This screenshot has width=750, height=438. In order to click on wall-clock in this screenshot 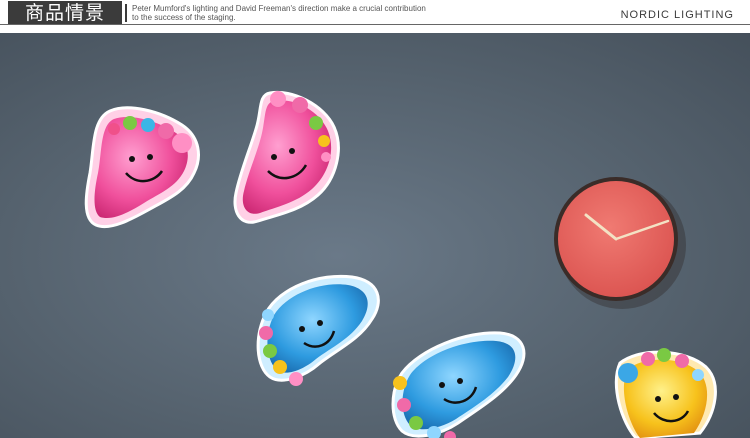, I will do `click(620, 243)`.